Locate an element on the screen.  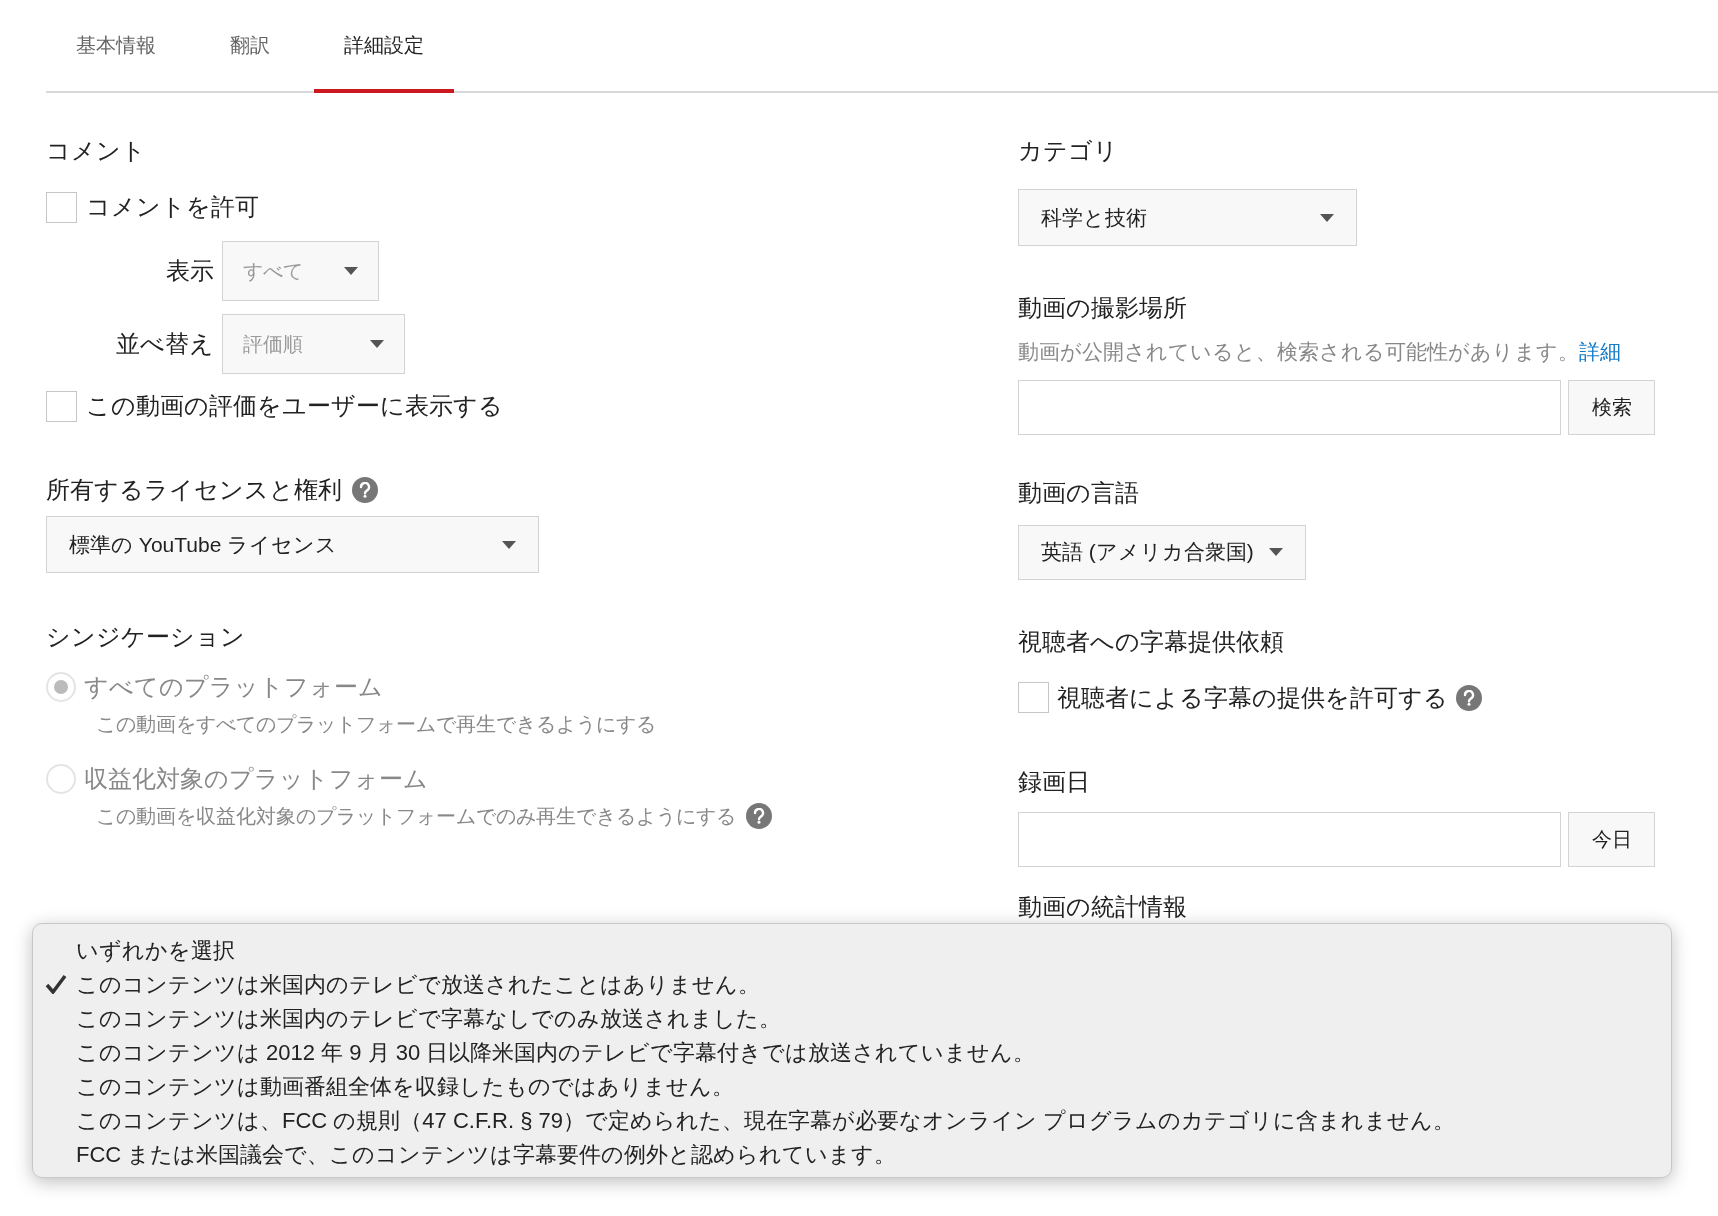
menu-item: このコンテンツは米国内のテレビで放送されたことはありません。 is located at coordinates (418, 984).